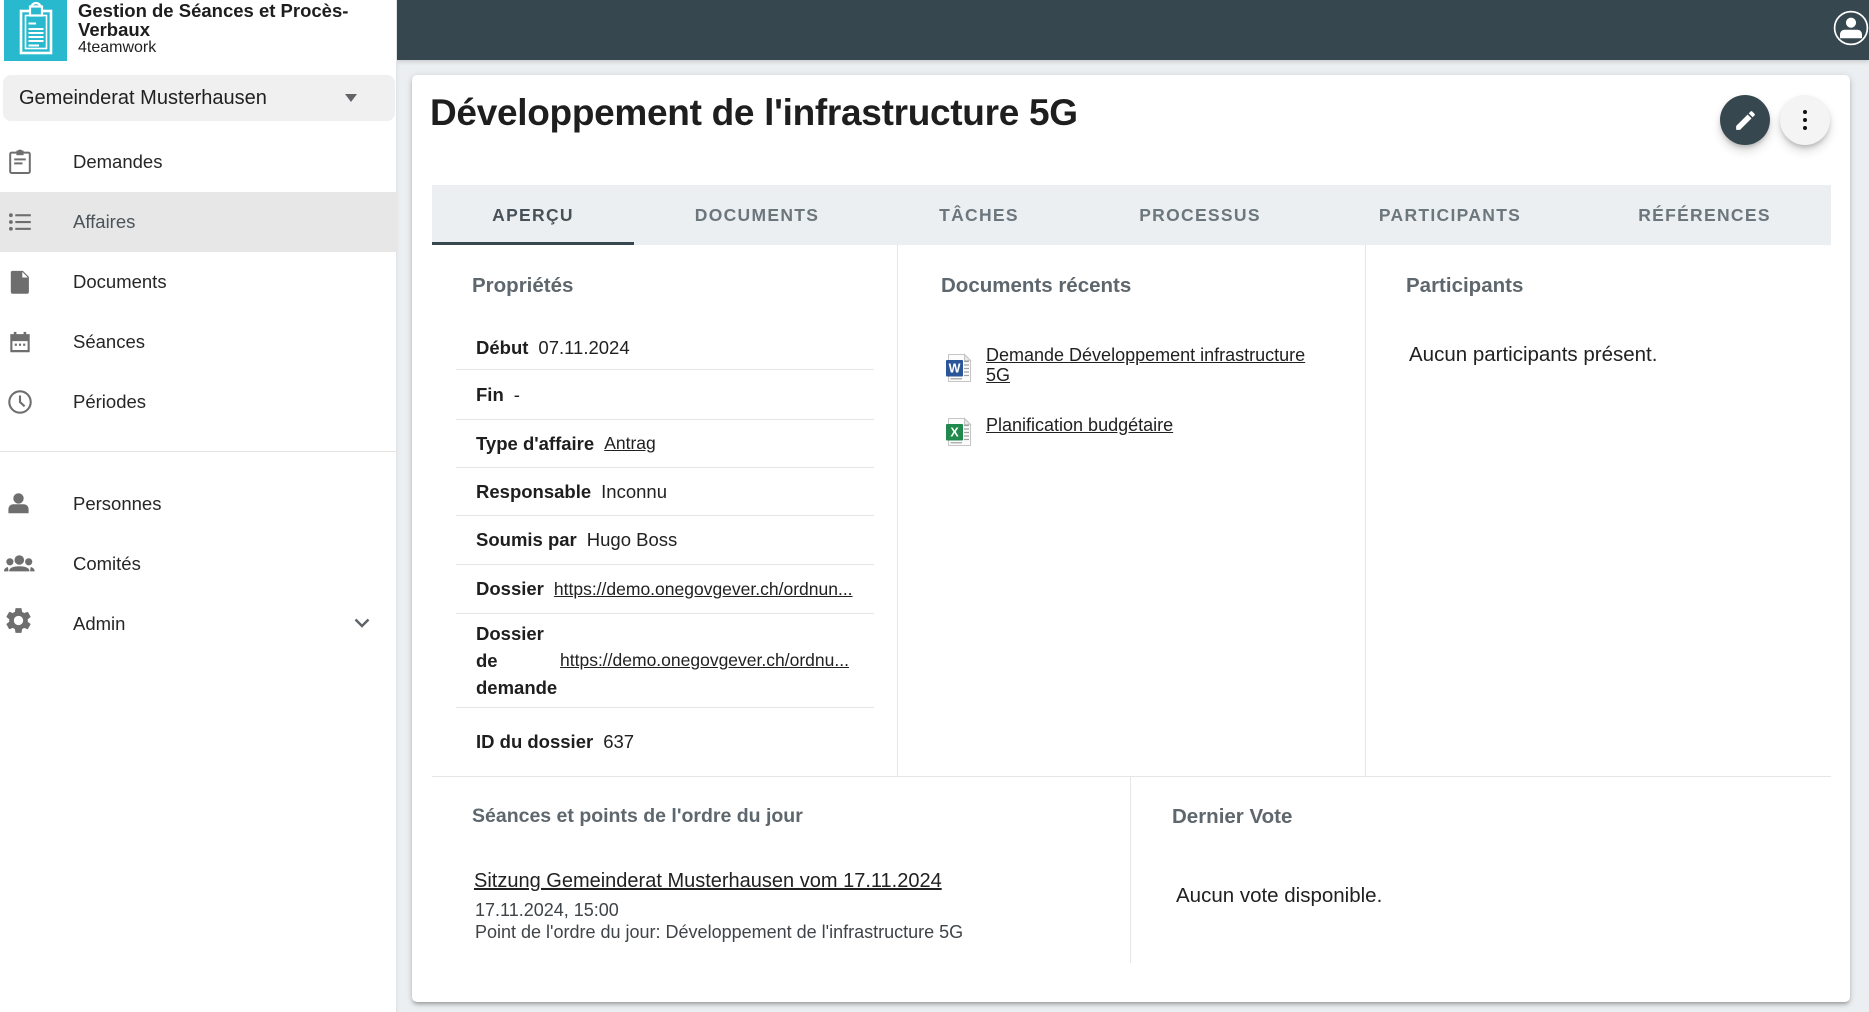 This screenshot has width=1869, height=1012. Describe the element at coordinates (954, 433) in the screenshot. I see `svg-text: X` at that location.